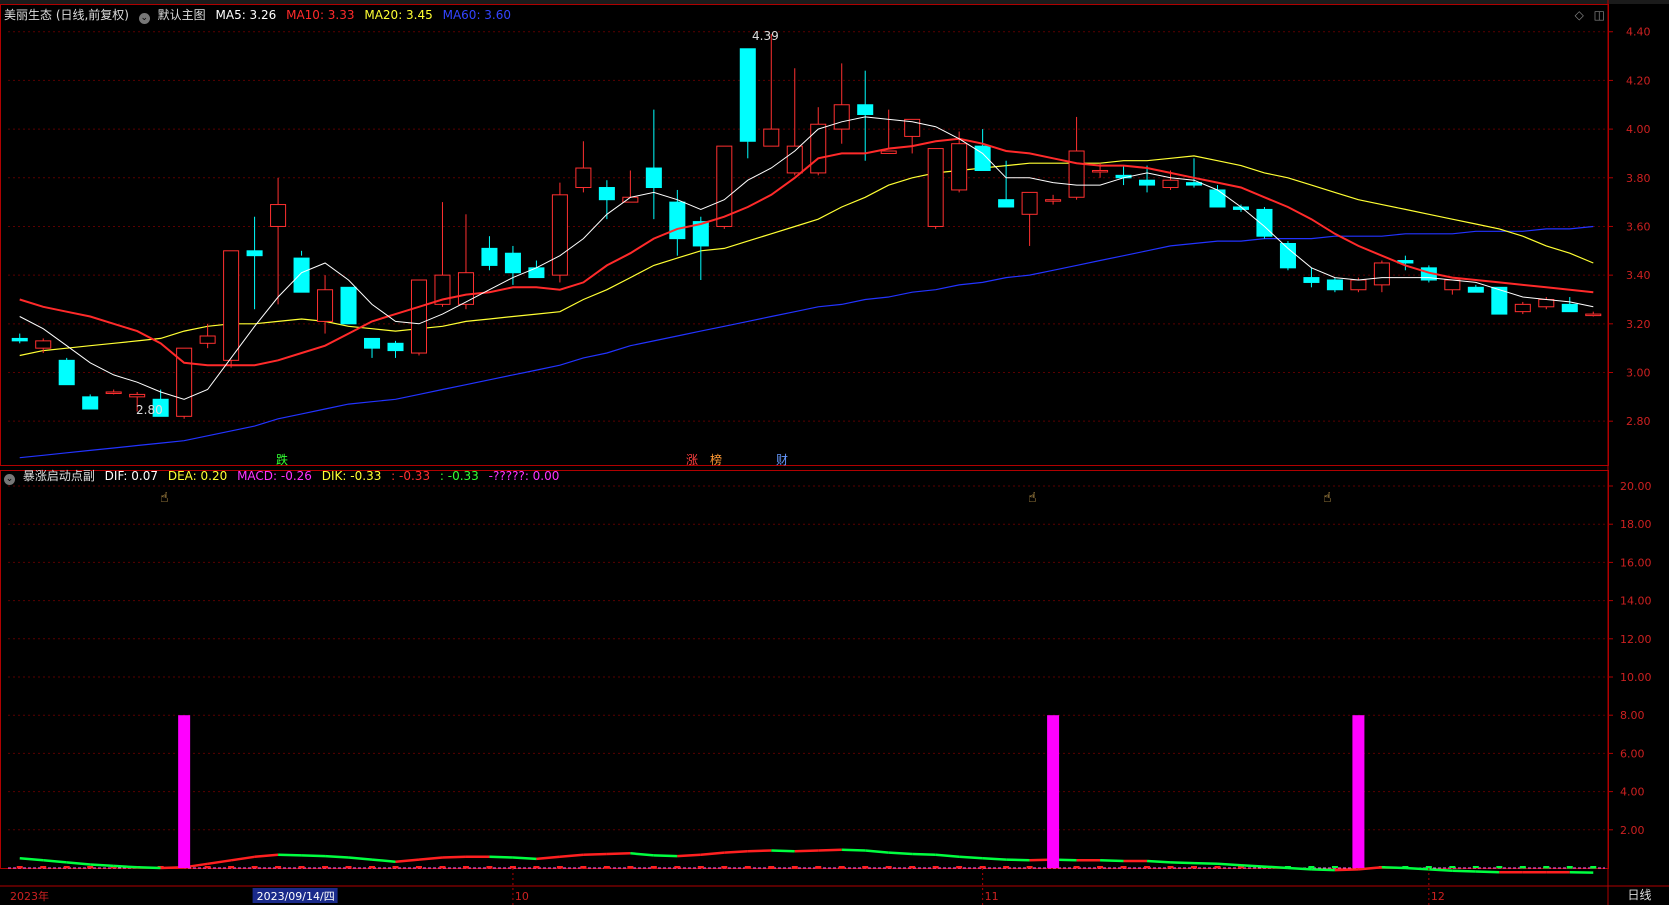  Describe the element at coordinates (59, 476) in the screenshot. I see `indicator-name: 暴涨启动点副` at that location.